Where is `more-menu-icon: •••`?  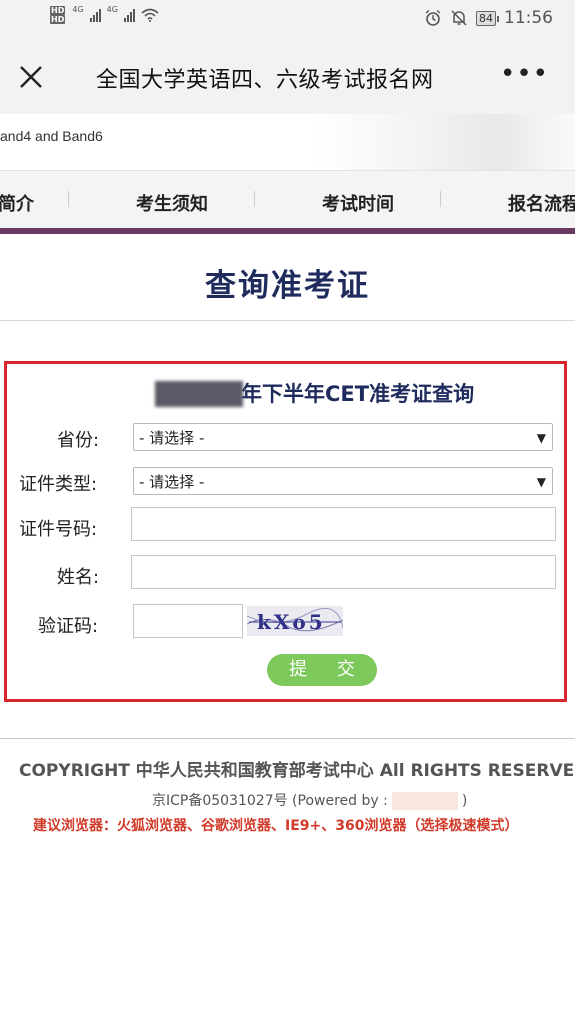 more-menu-icon: ••• is located at coordinates (524, 74).